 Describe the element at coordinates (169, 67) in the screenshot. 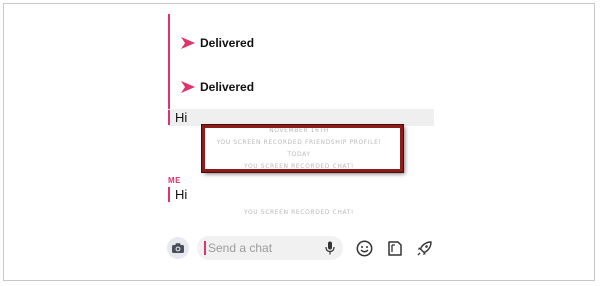

I see `sent-snaps-indicator` at that location.